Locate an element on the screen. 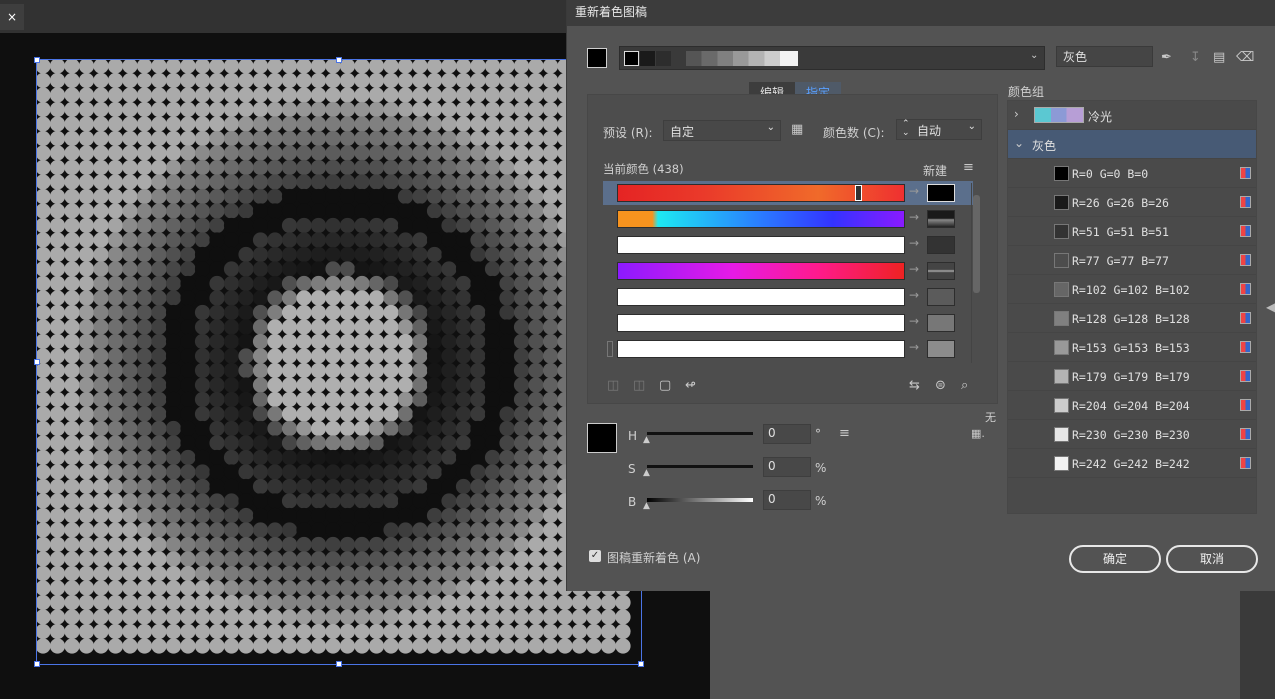 Image resolution: width=1275 pixels, height=699 pixels. scrollbar-thumb is located at coordinates (976, 244).